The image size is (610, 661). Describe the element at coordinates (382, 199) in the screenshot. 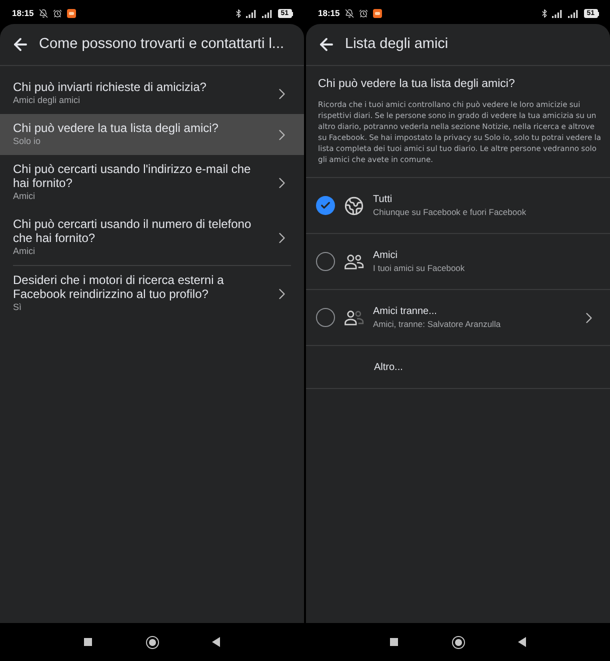

I see `option-label: Tutti` at that location.